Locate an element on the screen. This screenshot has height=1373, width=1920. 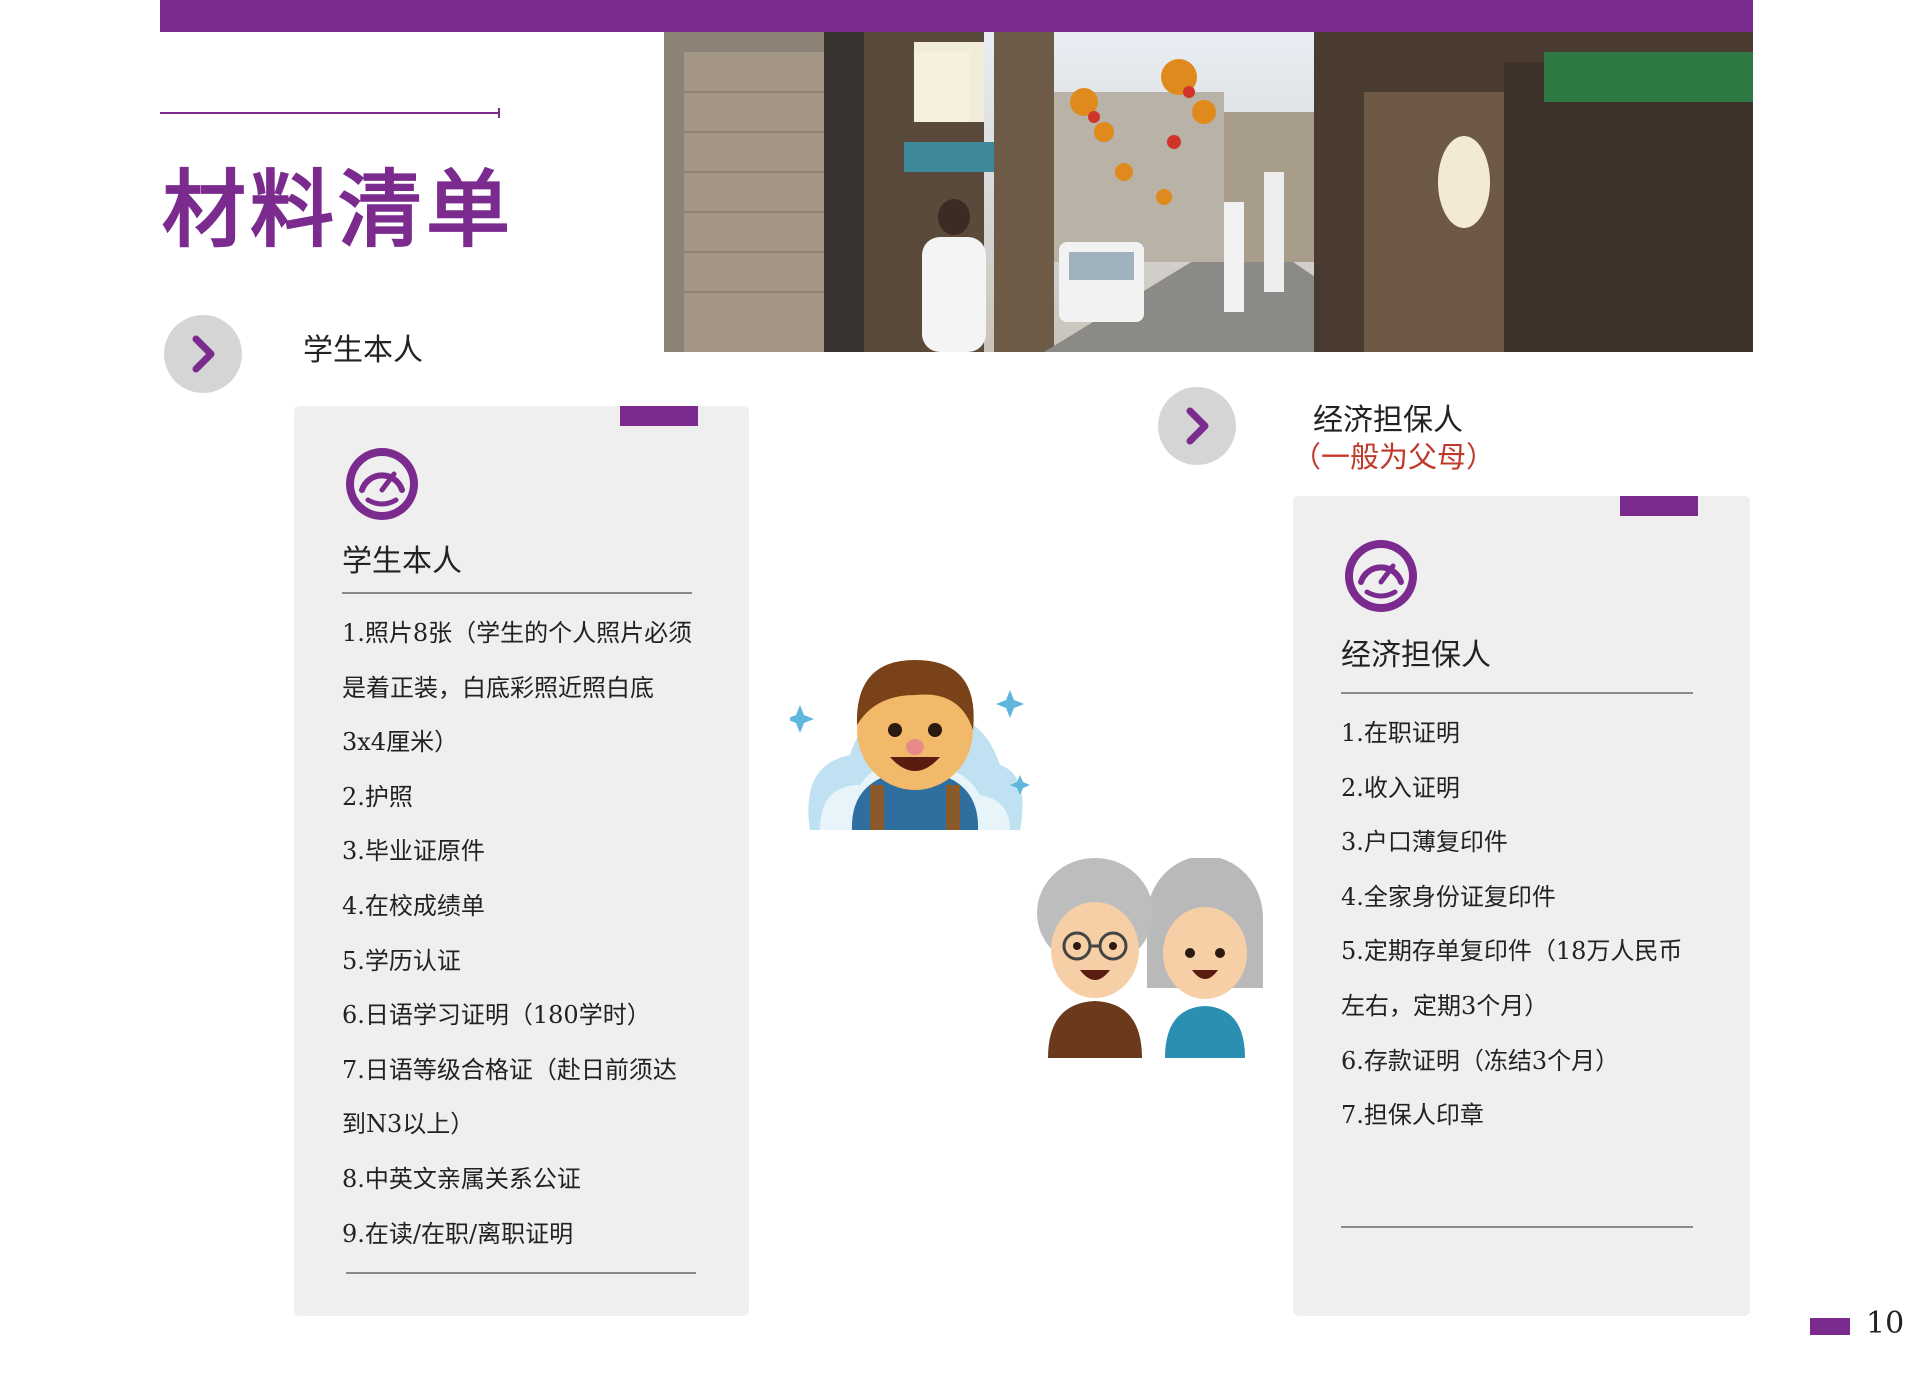
street-photo is located at coordinates (1208, 192).